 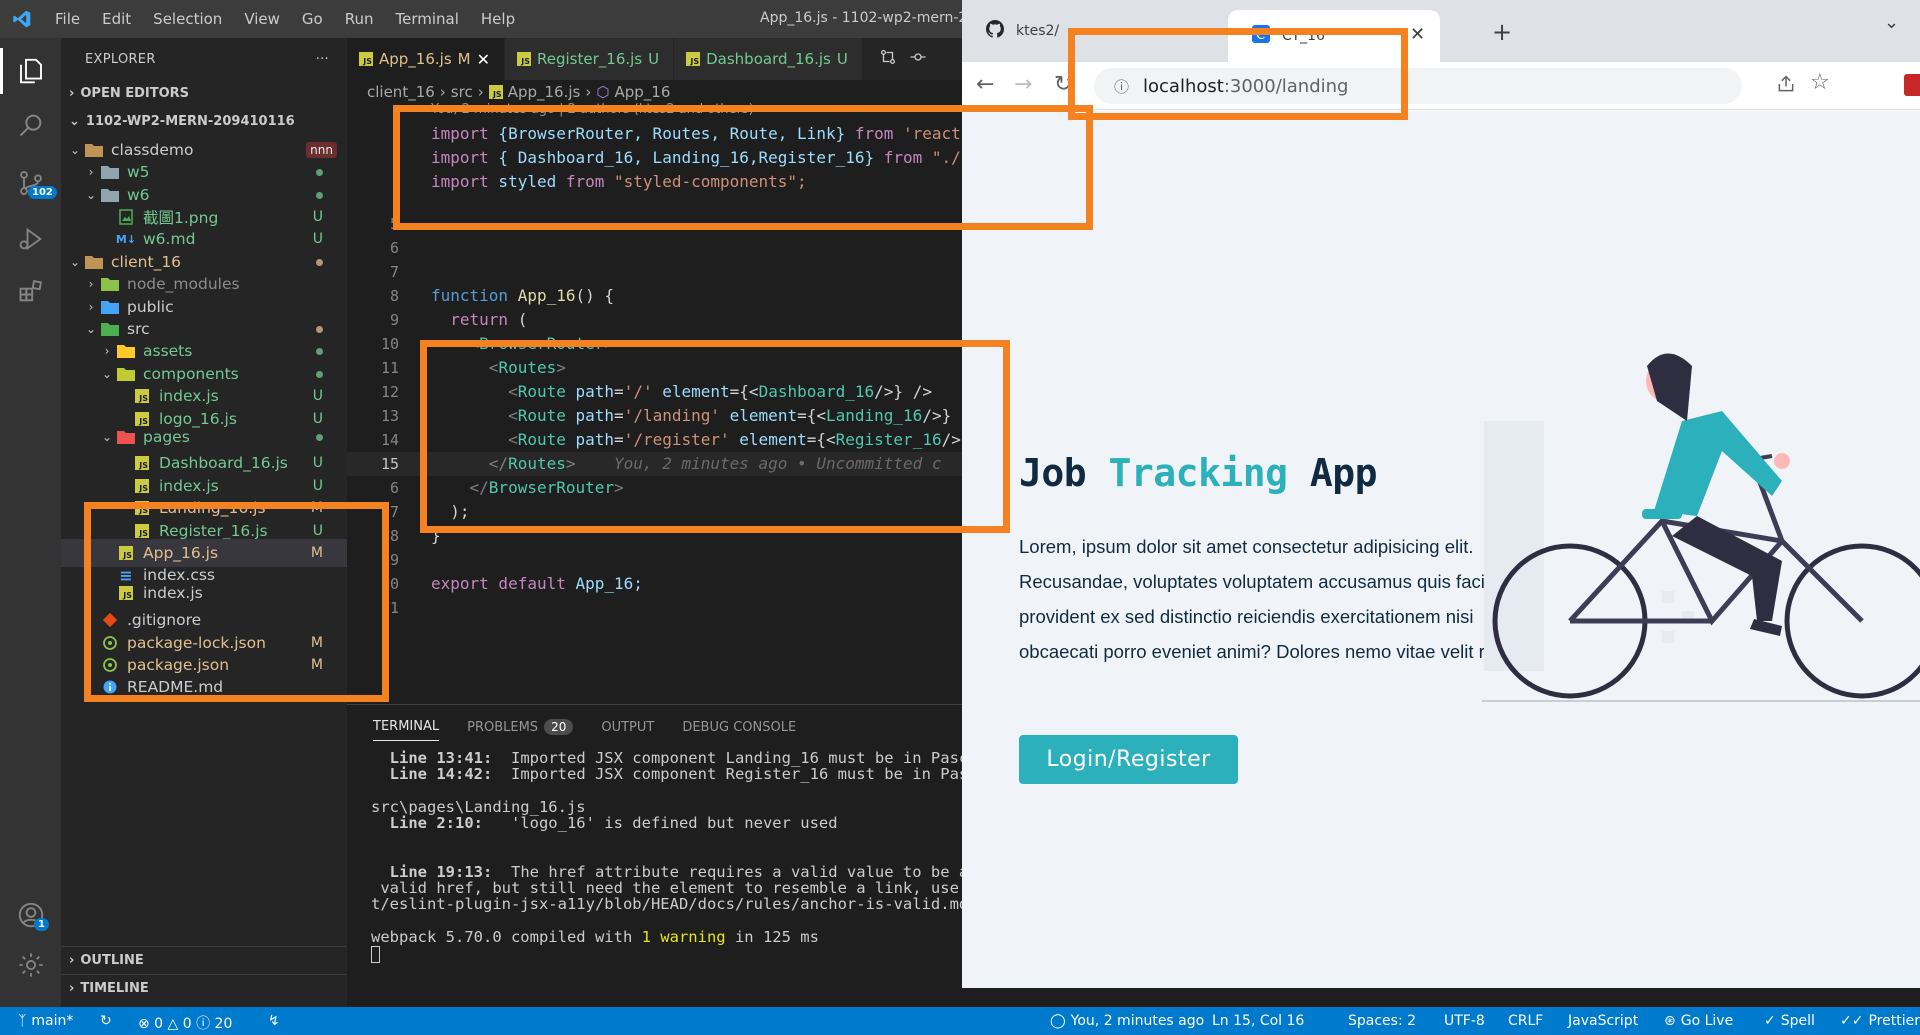 I want to click on menu-go: Go, so click(x=312, y=19).